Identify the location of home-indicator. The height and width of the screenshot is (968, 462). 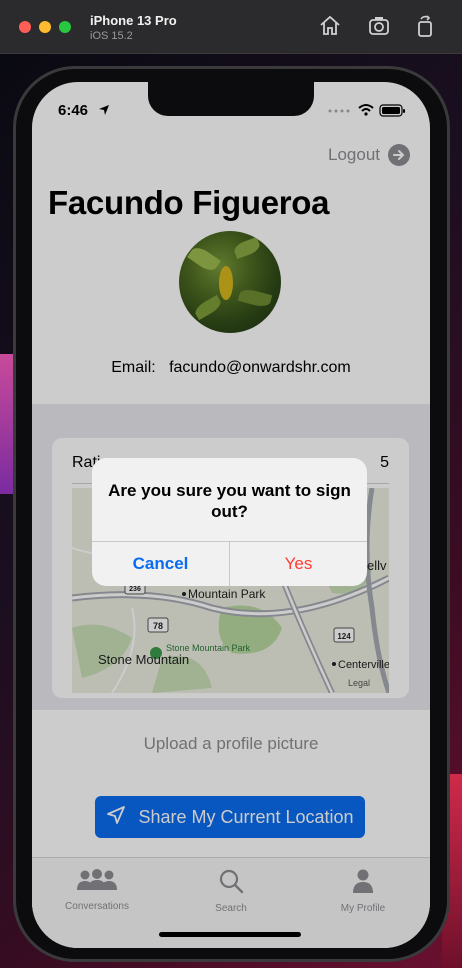
(230, 934).